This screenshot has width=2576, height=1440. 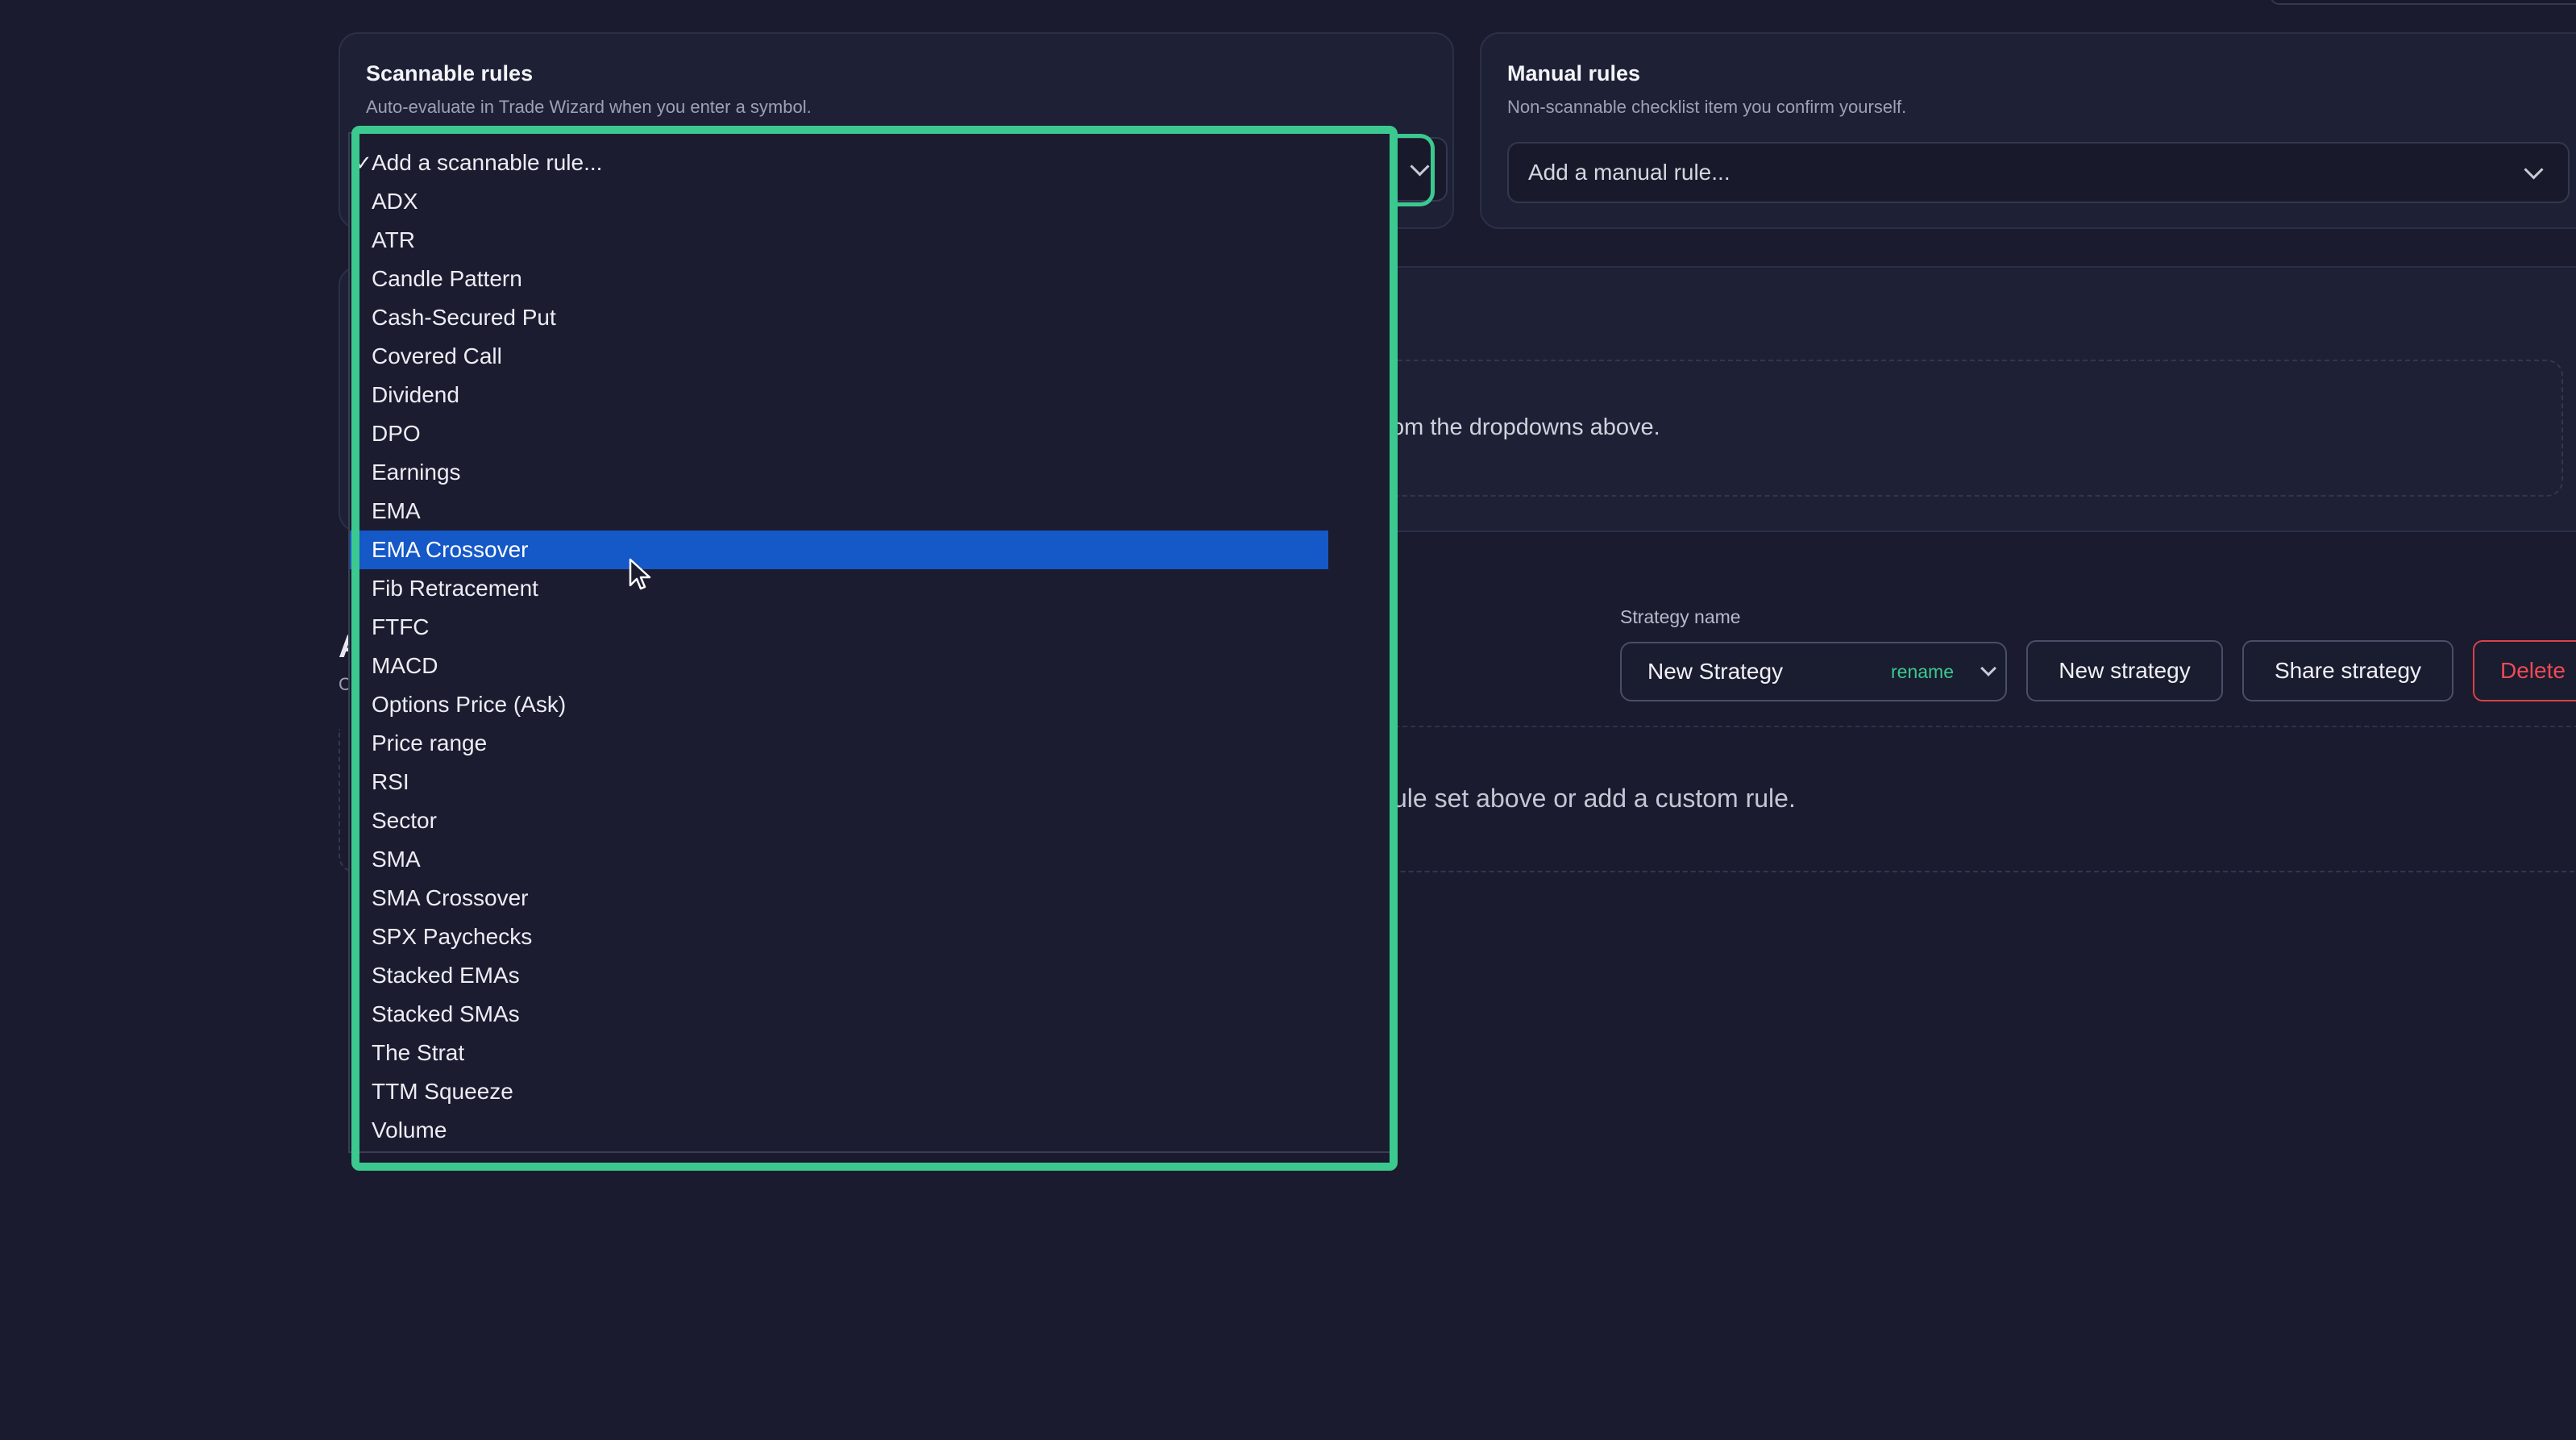 What do you see at coordinates (1594, 798) in the screenshot?
I see `strategy-rules-empty-text: ule set above or add a custom rule.` at bounding box center [1594, 798].